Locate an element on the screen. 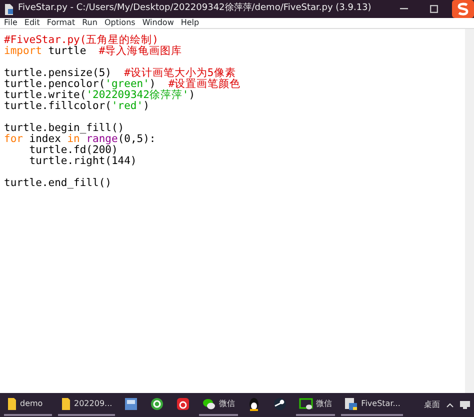  code-text: turtle.pensize(5) is located at coordinates (58, 73).